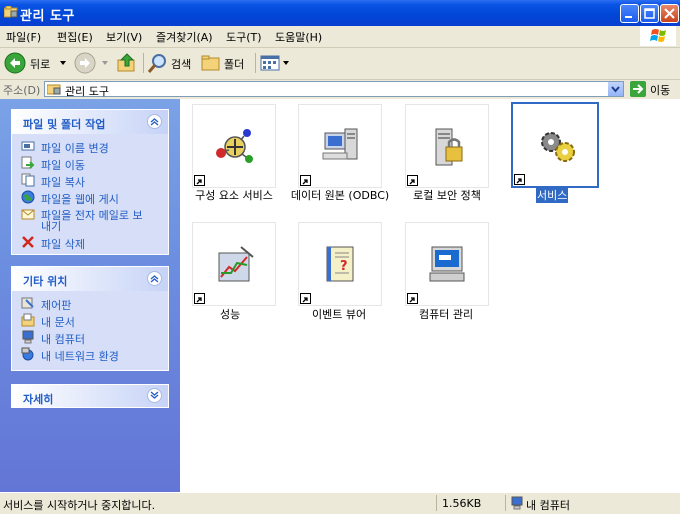 The image size is (680, 514). Describe the element at coordinates (548, 505) in the screenshot. I see `status-zone: 내 컴퓨터` at that location.